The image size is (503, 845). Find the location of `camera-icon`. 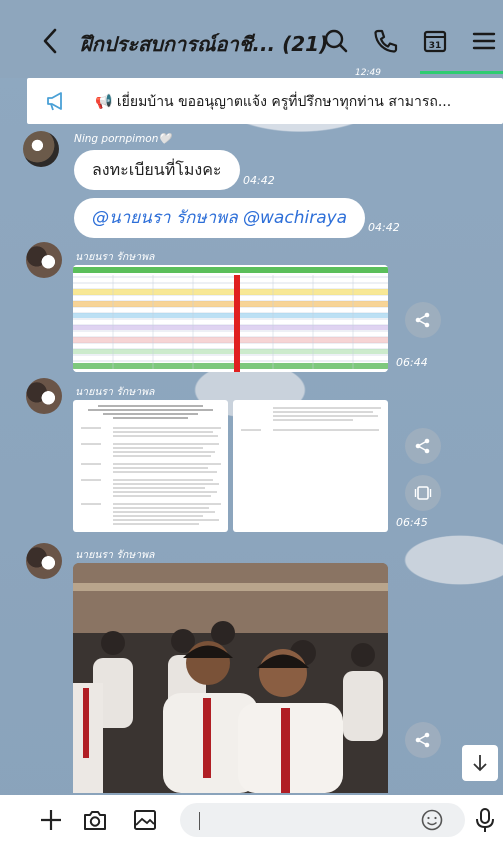

camera-icon is located at coordinates (95, 820).